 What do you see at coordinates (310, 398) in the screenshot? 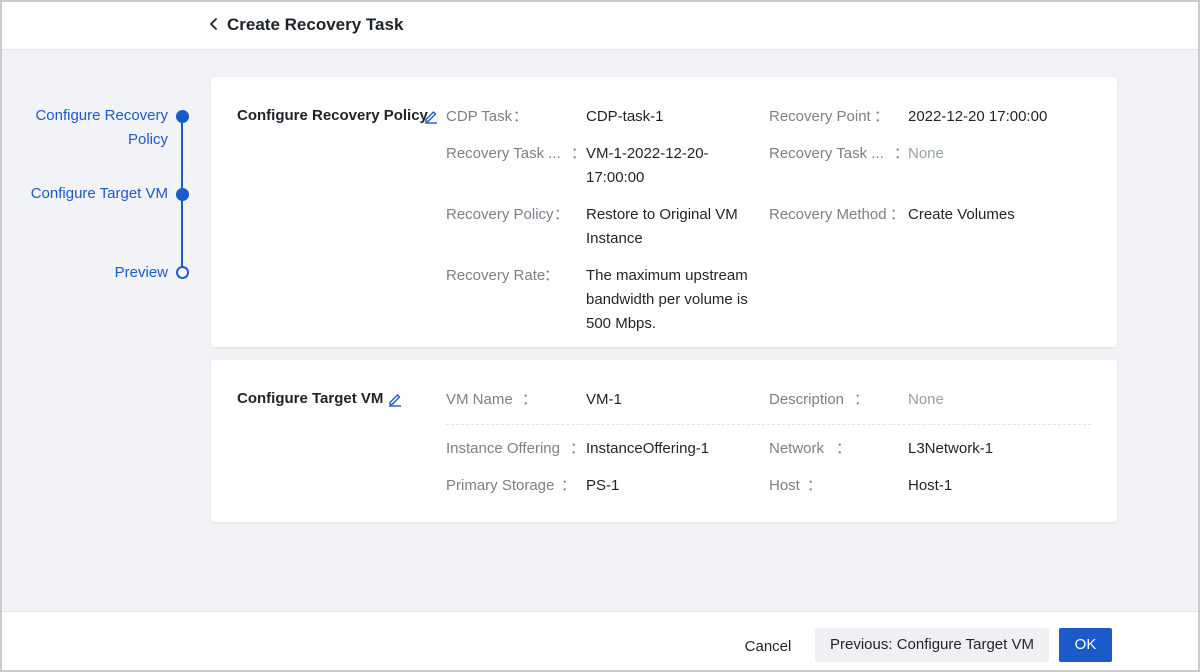
I see `card-title: Configure Target VM` at bounding box center [310, 398].